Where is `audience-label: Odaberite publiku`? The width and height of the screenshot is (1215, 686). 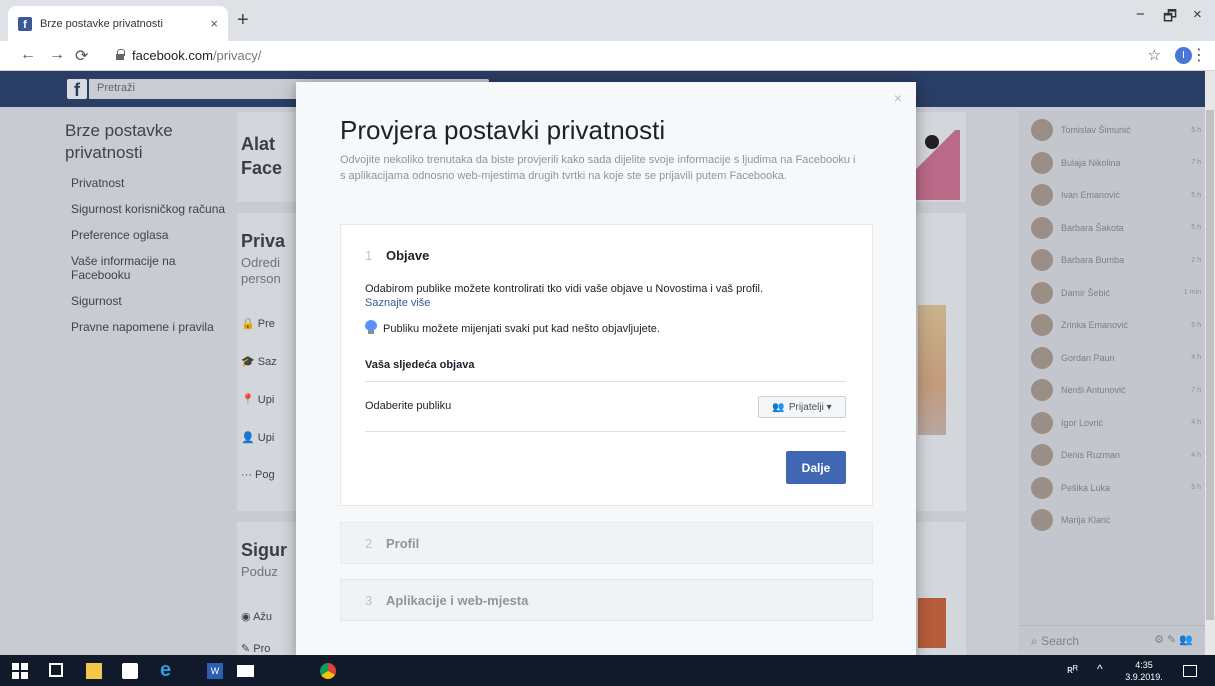 audience-label: Odaberite publiku is located at coordinates (408, 406).